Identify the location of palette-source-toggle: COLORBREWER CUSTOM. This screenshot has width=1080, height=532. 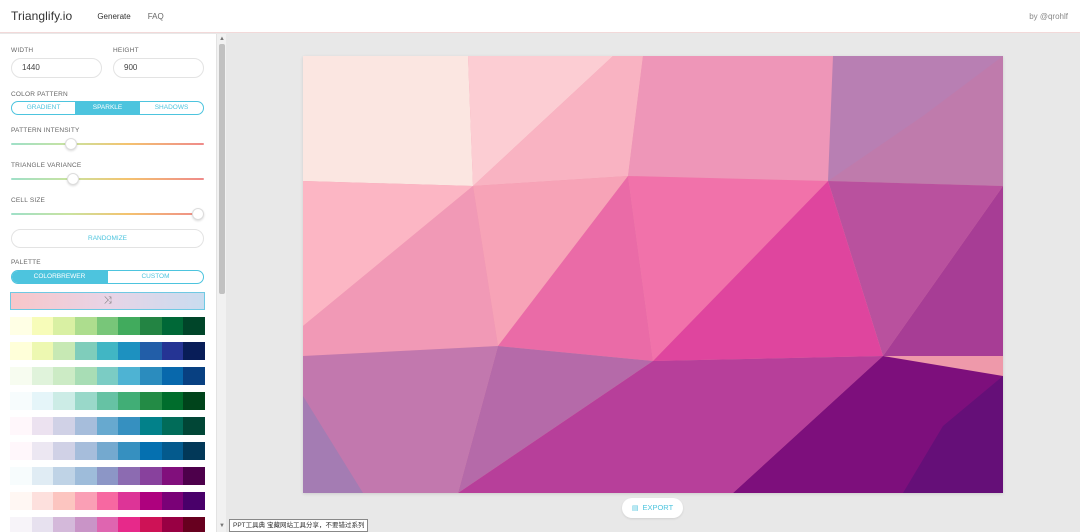
(107, 277).